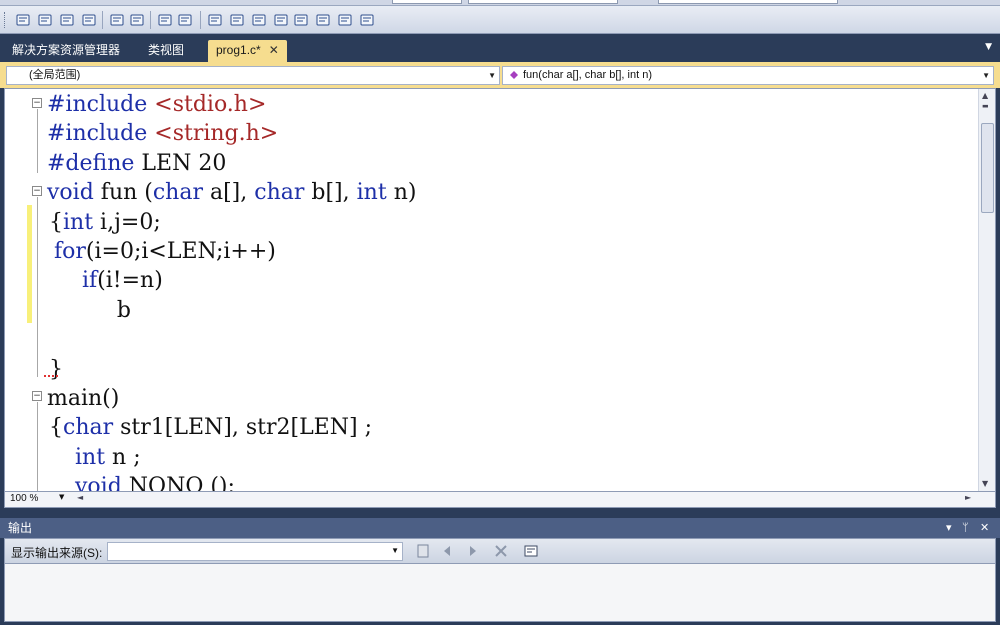  What do you see at coordinates (66, 19) in the screenshot?
I see `format-icon` at bounding box center [66, 19].